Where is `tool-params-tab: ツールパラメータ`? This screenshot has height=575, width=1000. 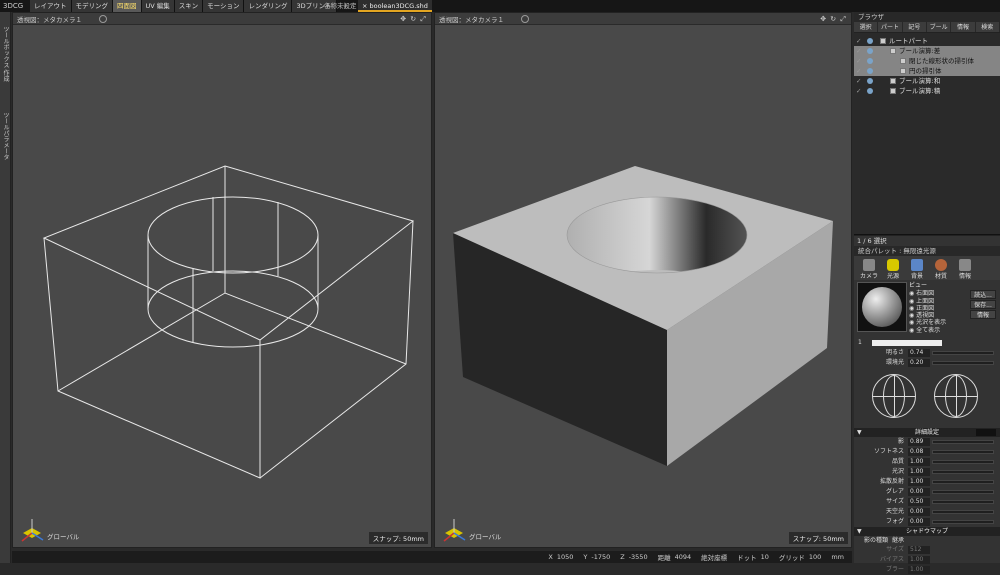
tool-params-tab: ツールパラメータ is located at coordinates (5, 136).